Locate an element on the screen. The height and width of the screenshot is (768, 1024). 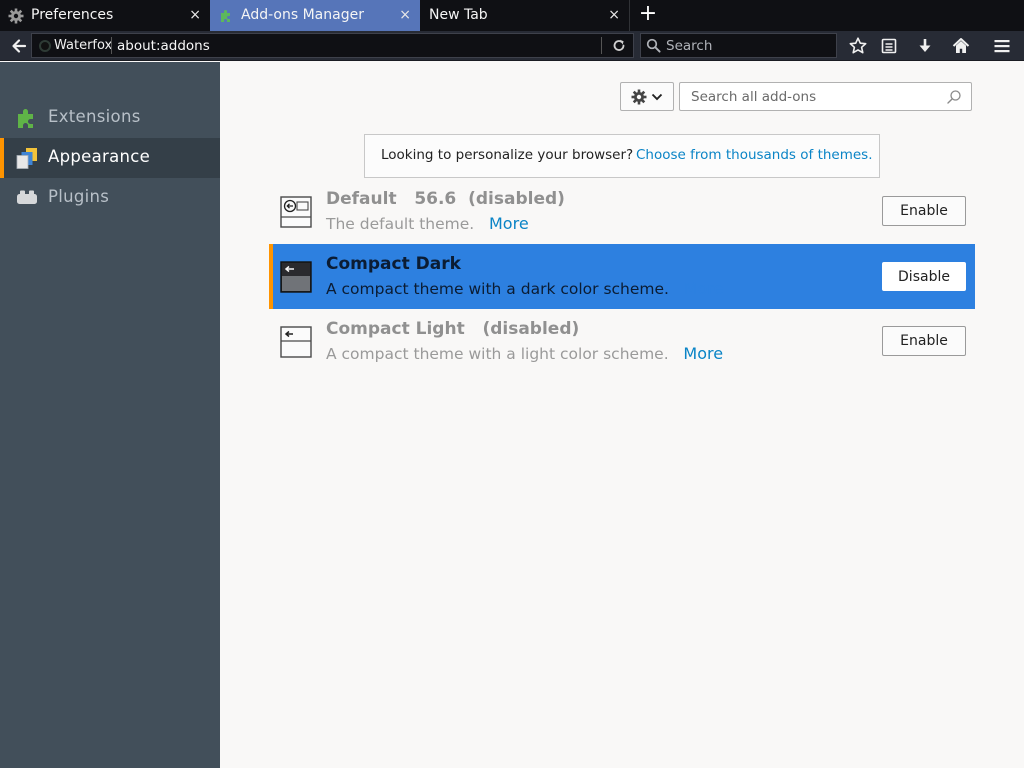
tab-preferences: Preferences × is located at coordinates (105, 15).